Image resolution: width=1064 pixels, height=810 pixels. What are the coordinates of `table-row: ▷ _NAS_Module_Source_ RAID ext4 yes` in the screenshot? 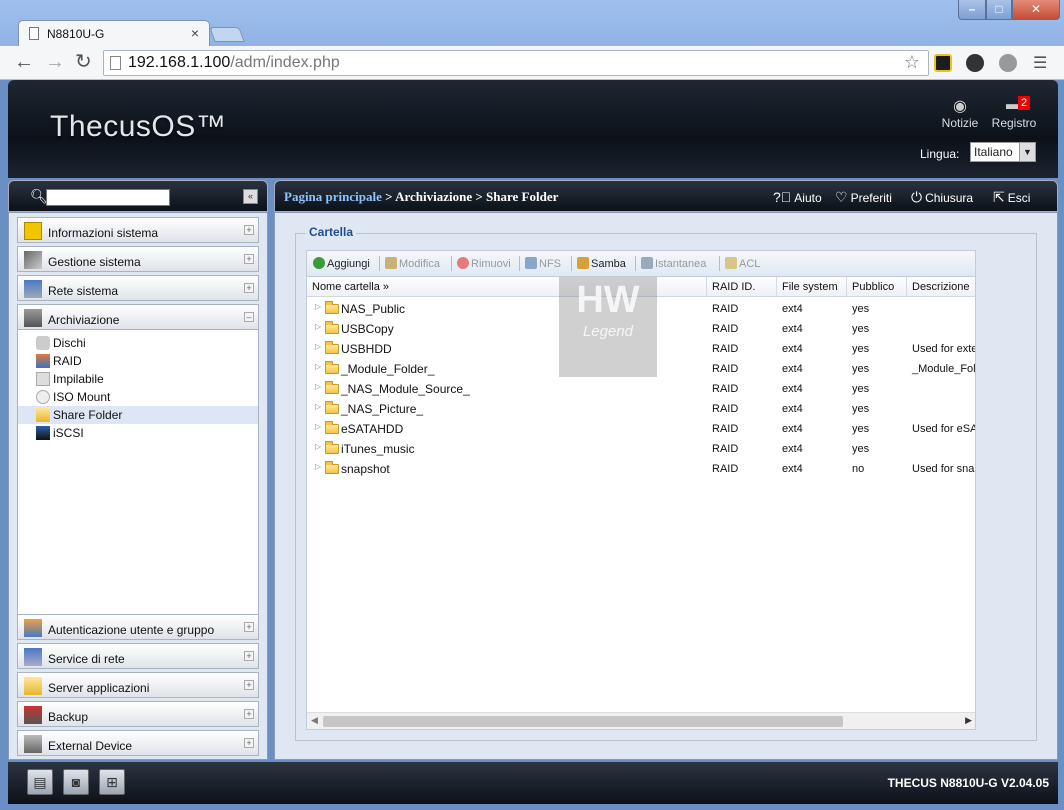 It's located at (641, 389).